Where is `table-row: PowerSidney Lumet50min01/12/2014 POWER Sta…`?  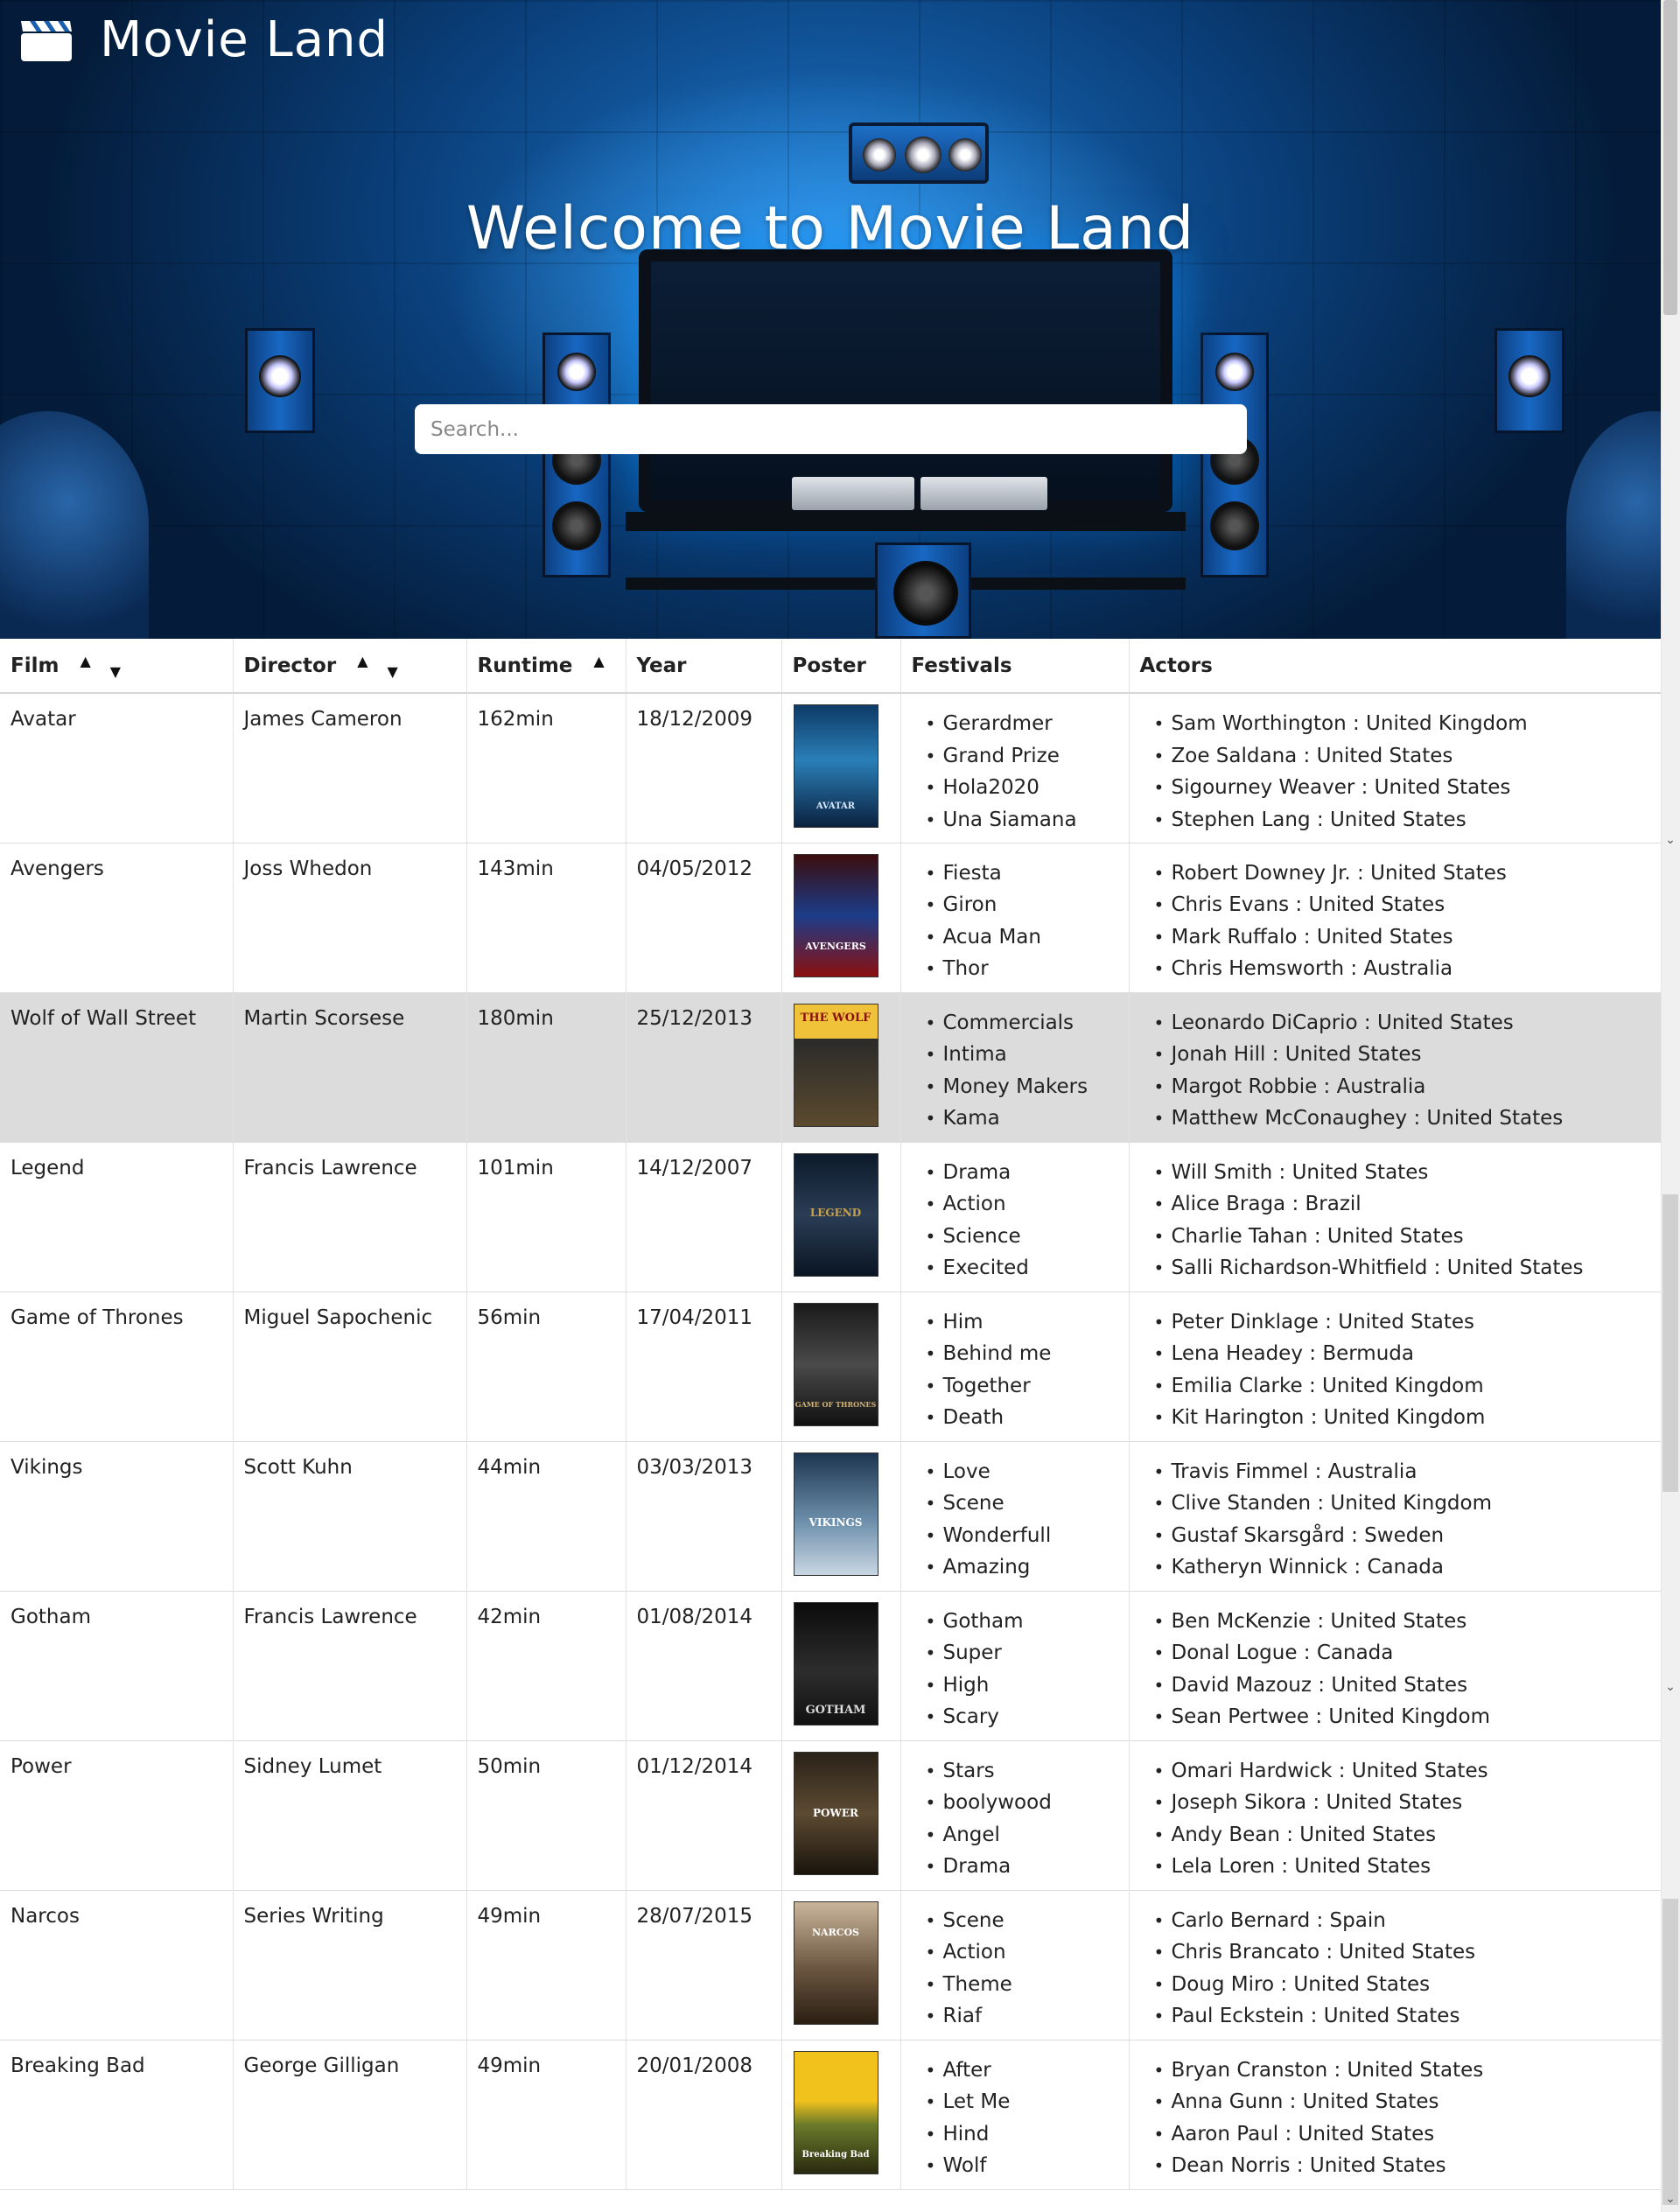 table-row: PowerSidney Lumet50min01/12/2014 POWER Sta… is located at coordinates (830, 1815).